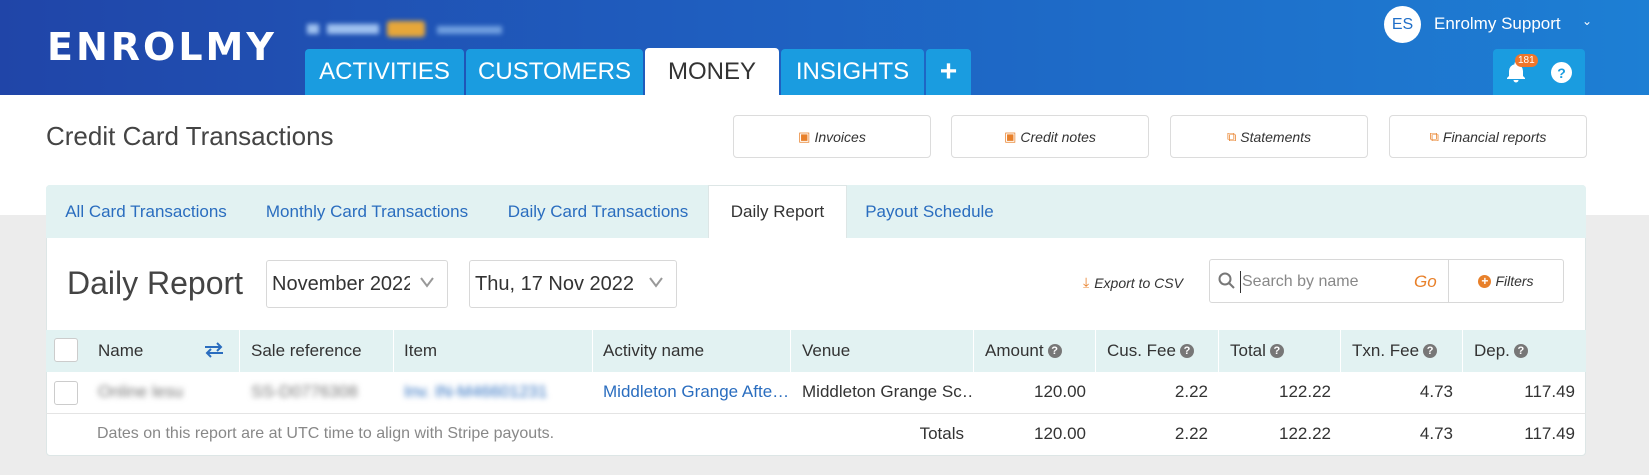 The width and height of the screenshot is (1649, 475). I want to click on export-csv-button: ⤓ Export to CSV, so click(1133, 282).